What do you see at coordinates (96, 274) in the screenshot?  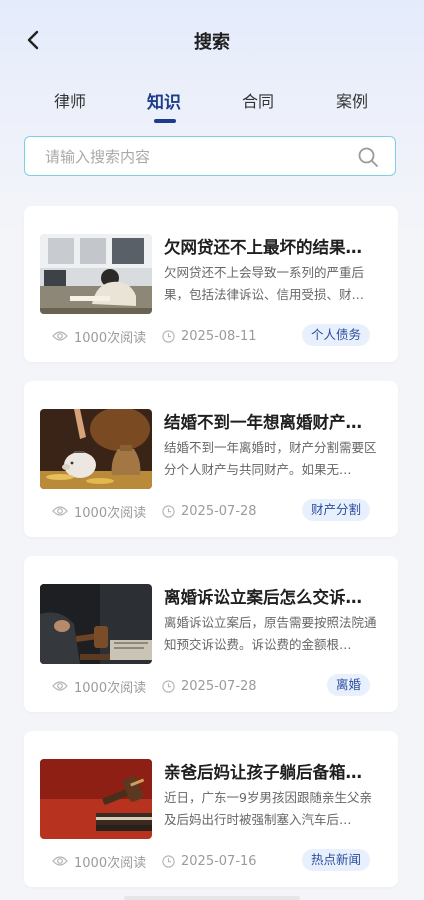 I see `office-worker-image` at bounding box center [96, 274].